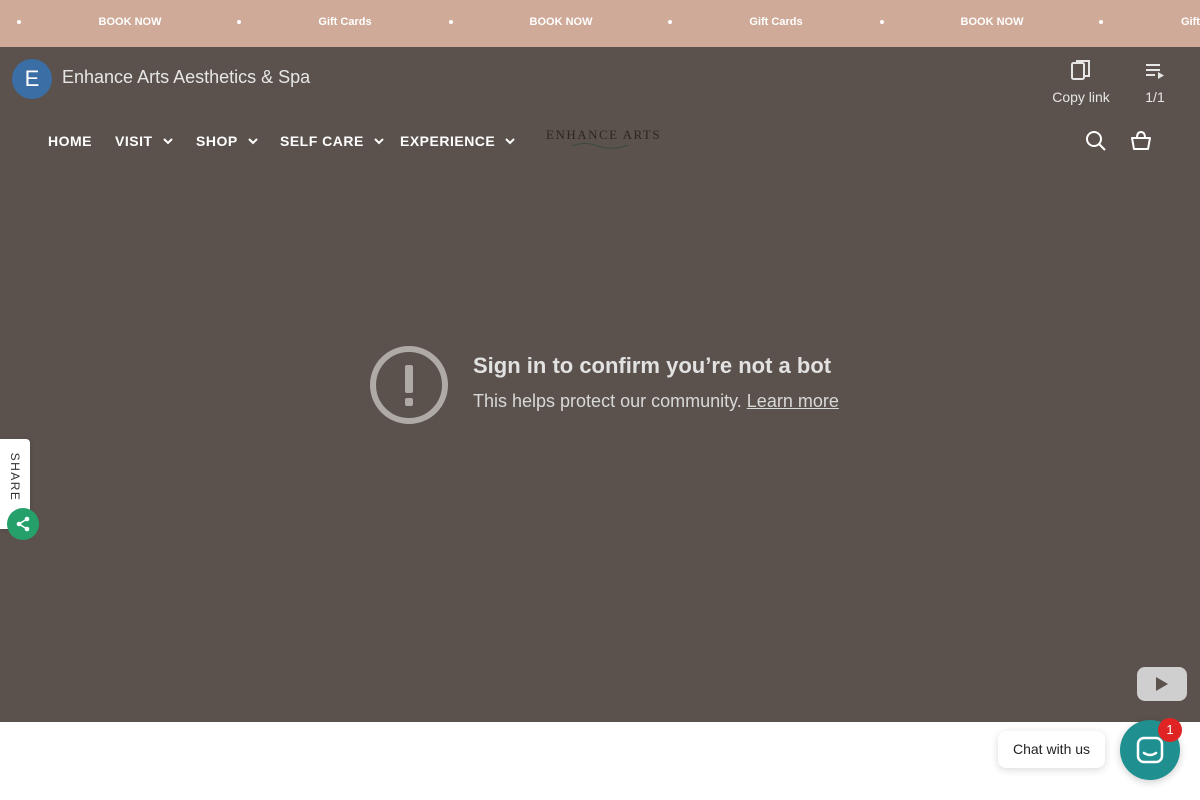  I want to click on copy-icon, so click(1080, 70).